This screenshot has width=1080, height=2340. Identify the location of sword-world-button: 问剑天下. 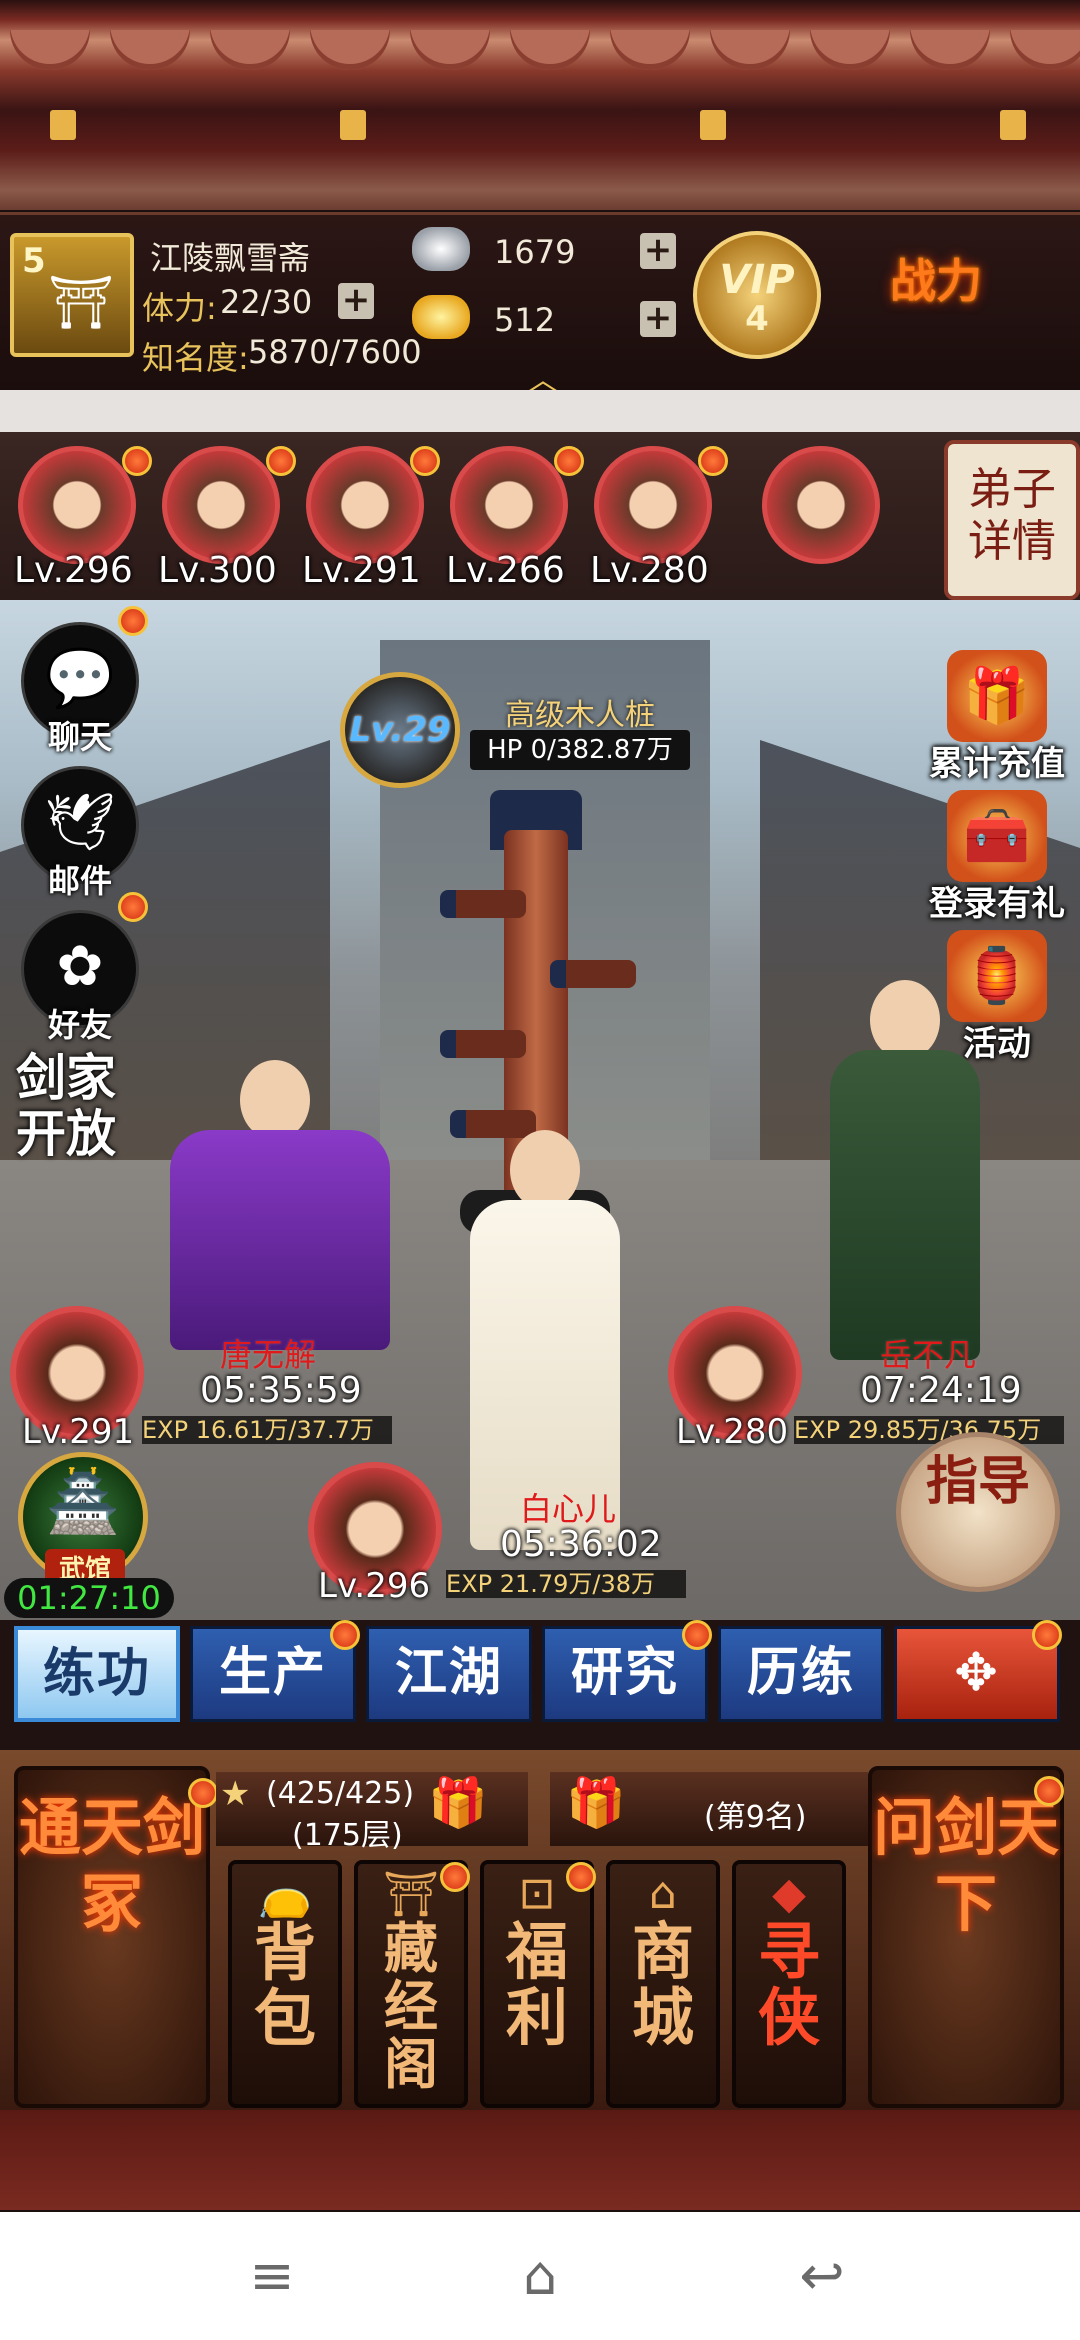
(966, 1937).